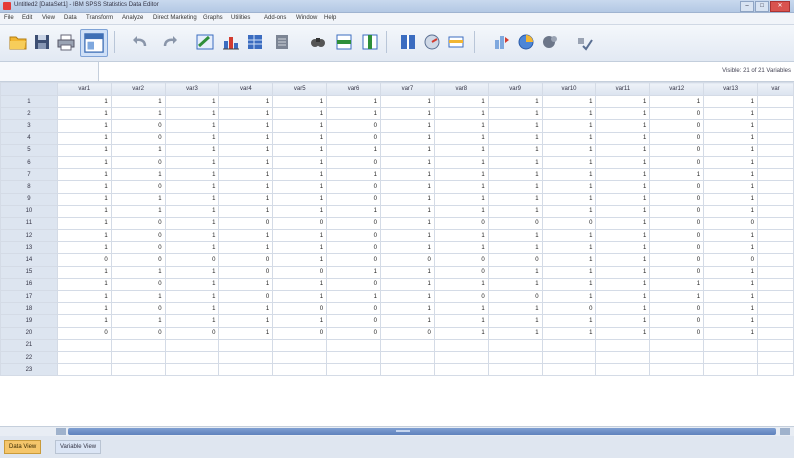 The width and height of the screenshot is (794, 458). Describe the element at coordinates (192, 89) in the screenshot. I see `column-header: var3` at that location.